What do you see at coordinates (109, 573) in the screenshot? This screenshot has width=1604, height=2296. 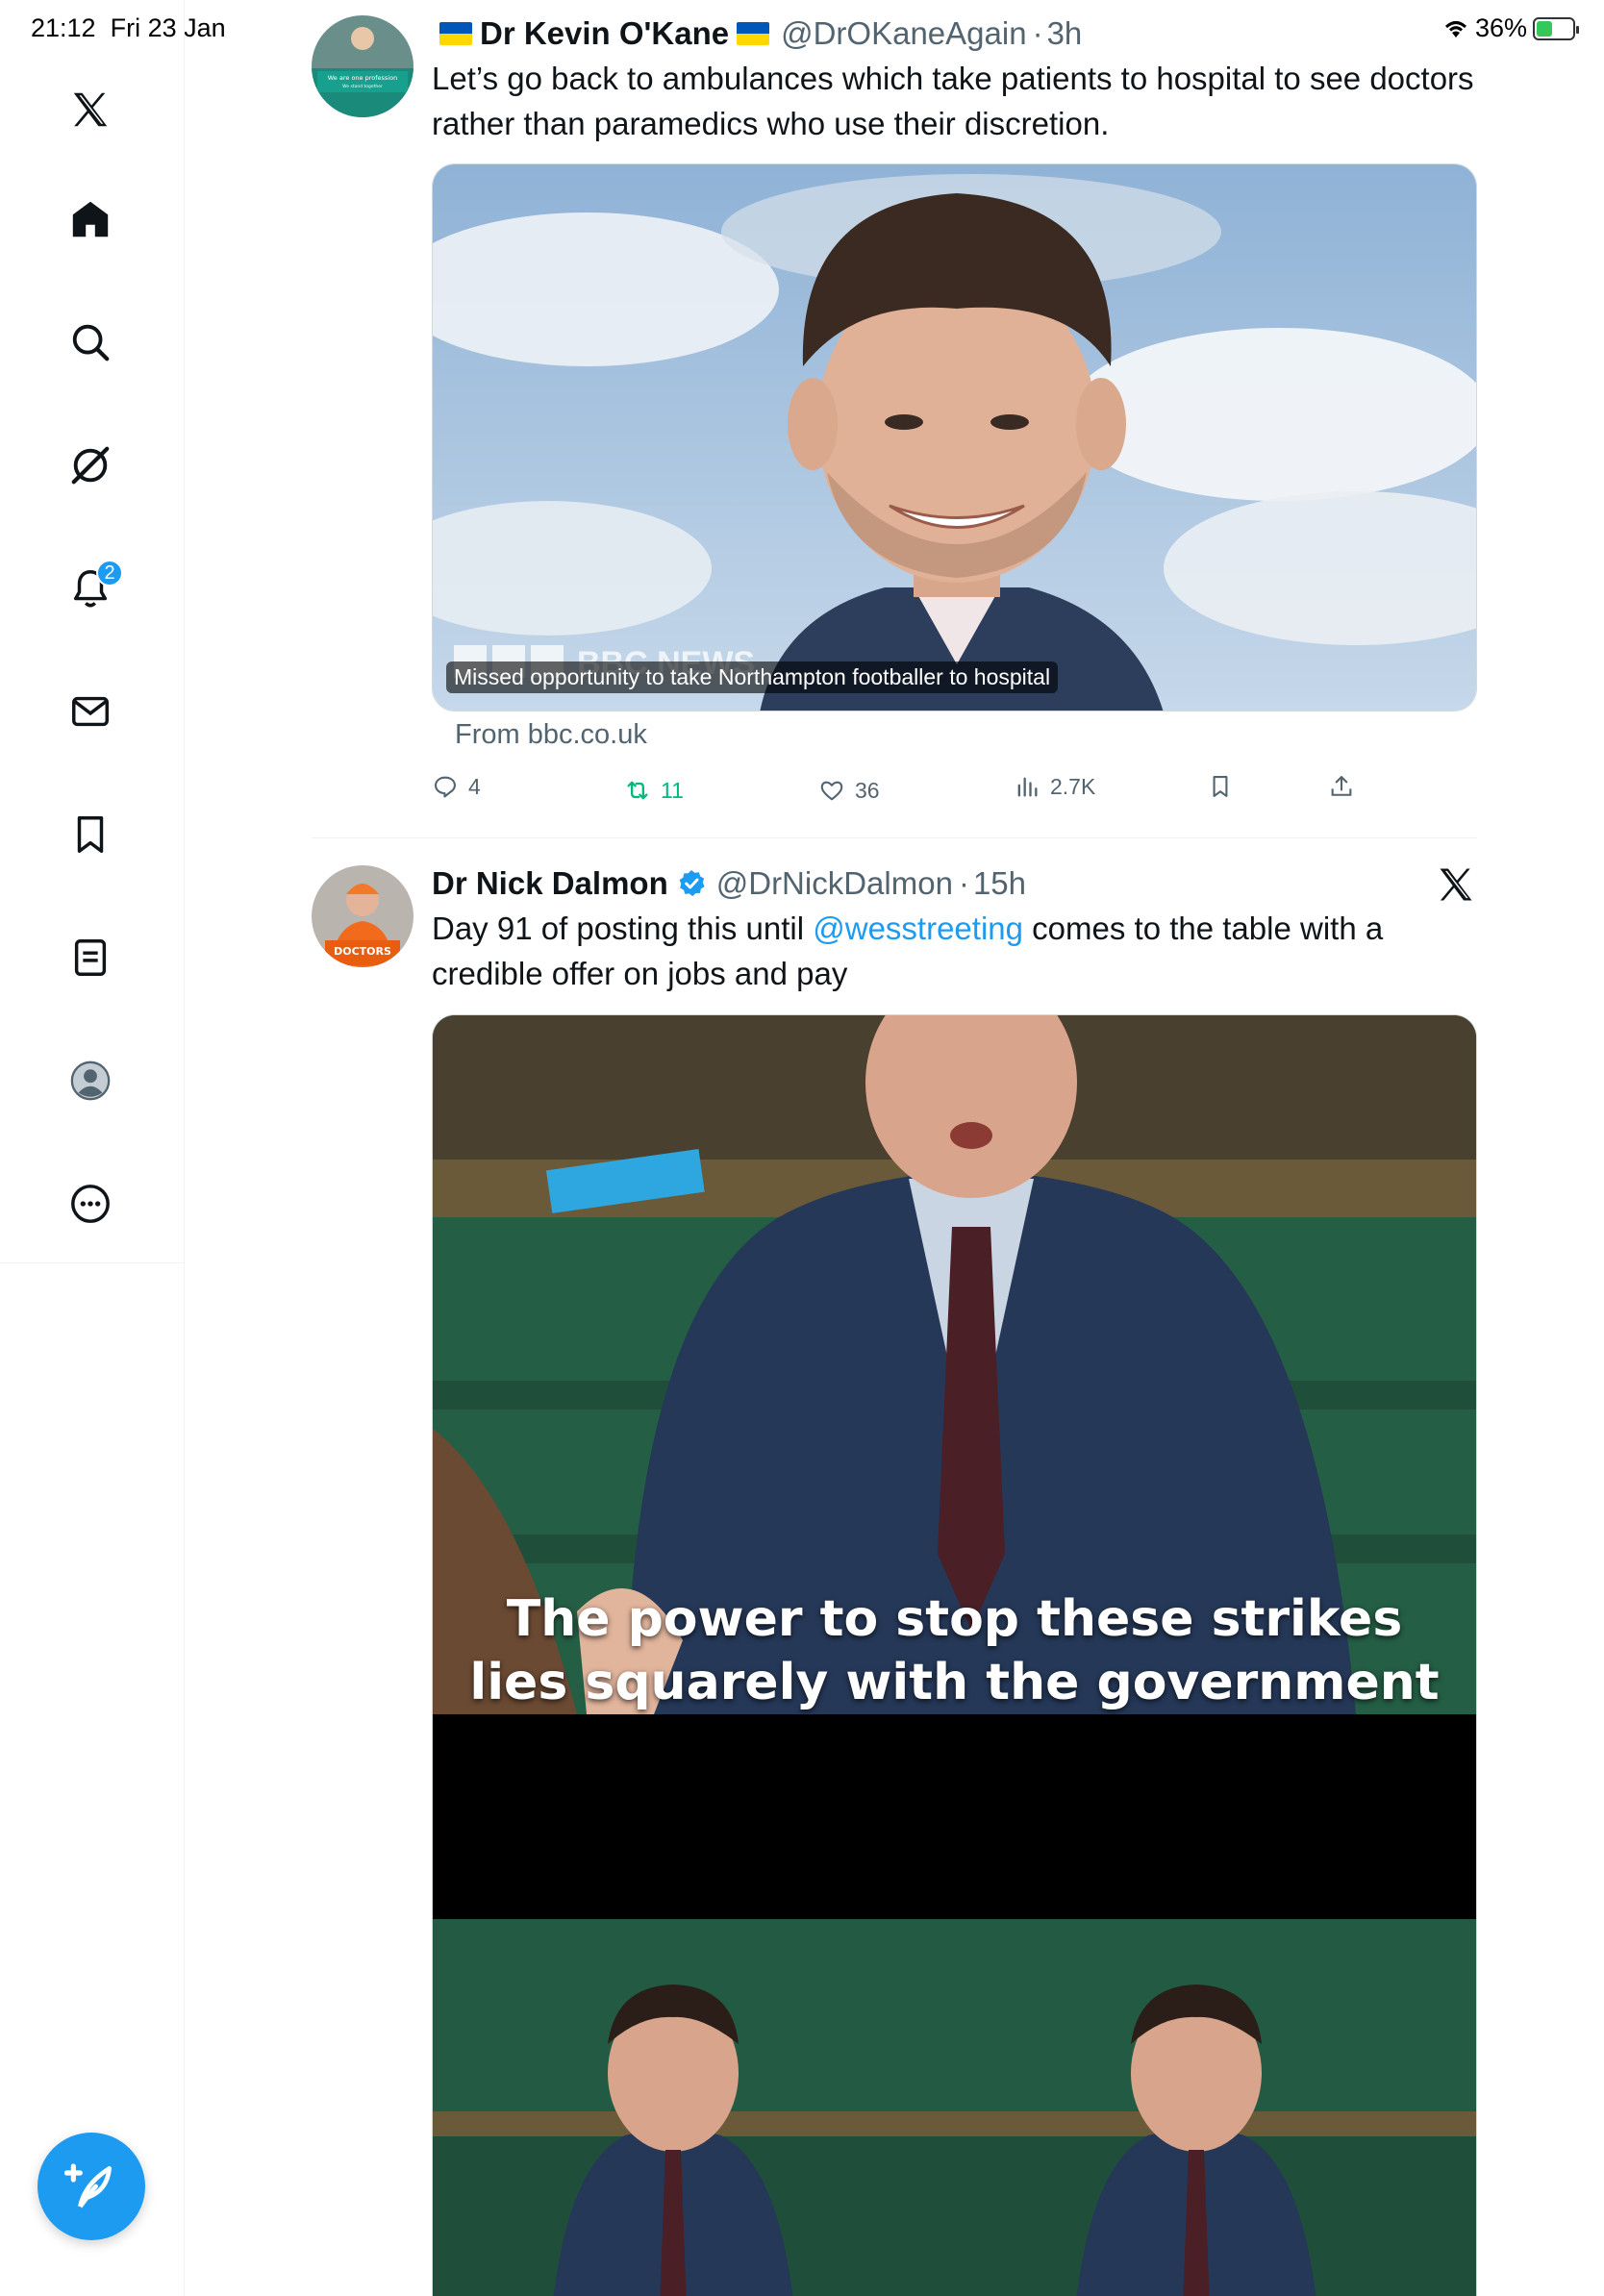 I see `notifications-badge: 2` at bounding box center [109, 573].